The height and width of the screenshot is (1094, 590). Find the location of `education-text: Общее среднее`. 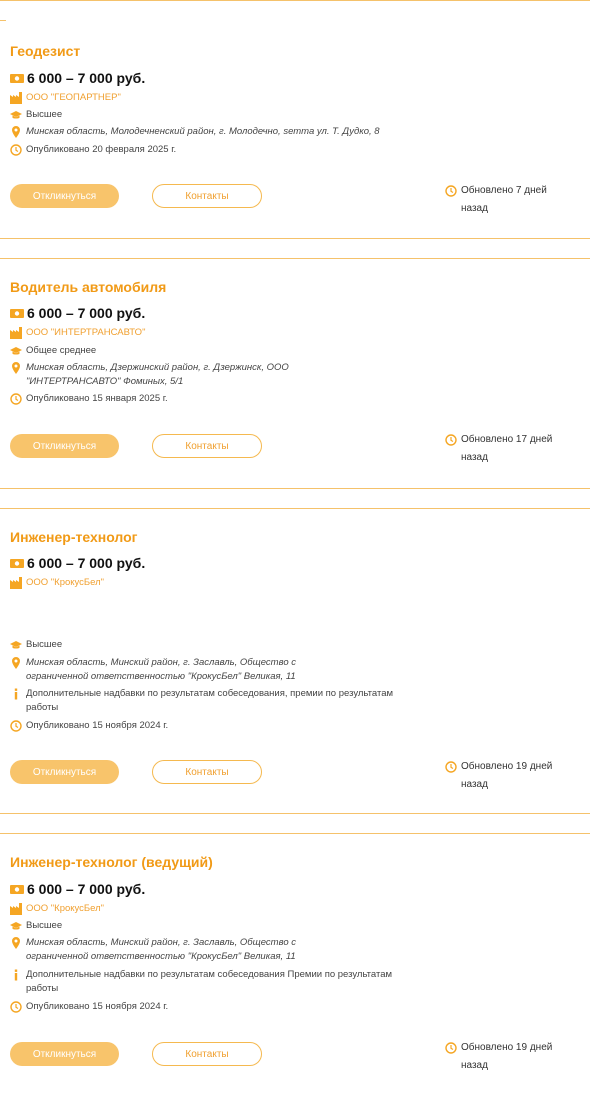

education-text: Общее среднее is located at coordinates (61, 350).